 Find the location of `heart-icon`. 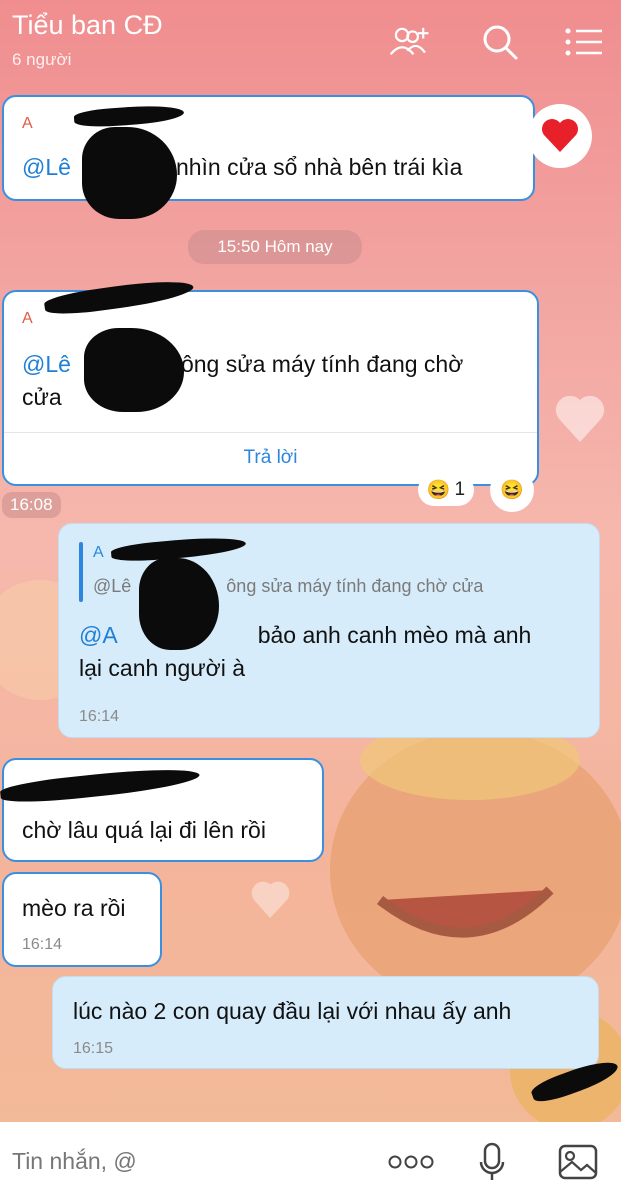

heart-icon is located at coordinates (560, 135).